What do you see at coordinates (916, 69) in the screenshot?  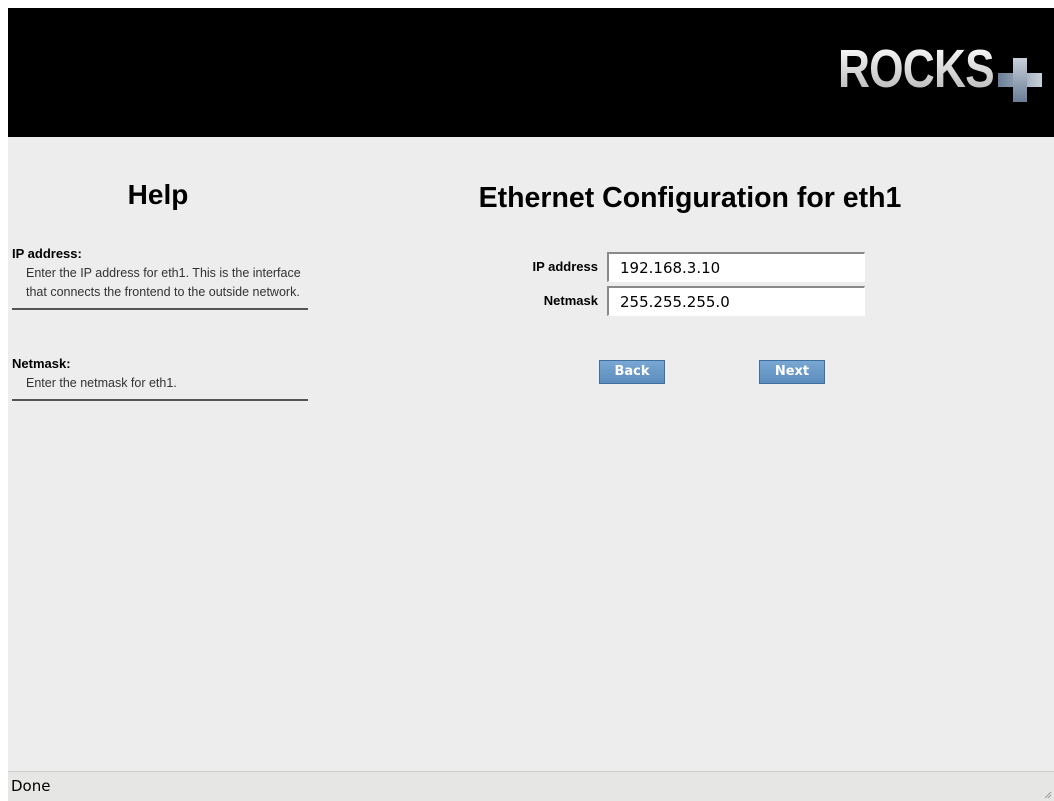 I see `logo-wordmark: ROCKS` at bounding box center [916, 69].